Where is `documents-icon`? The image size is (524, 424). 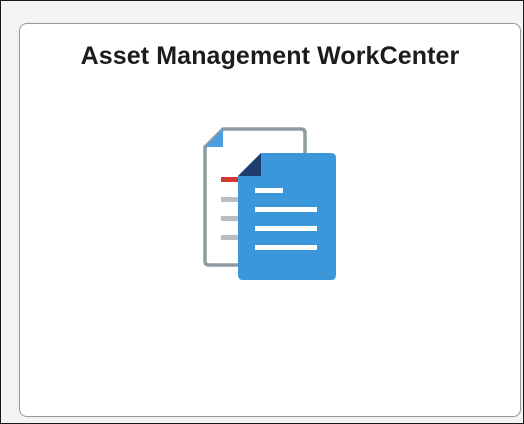
documents-icon is located at coordinates (269, 203).